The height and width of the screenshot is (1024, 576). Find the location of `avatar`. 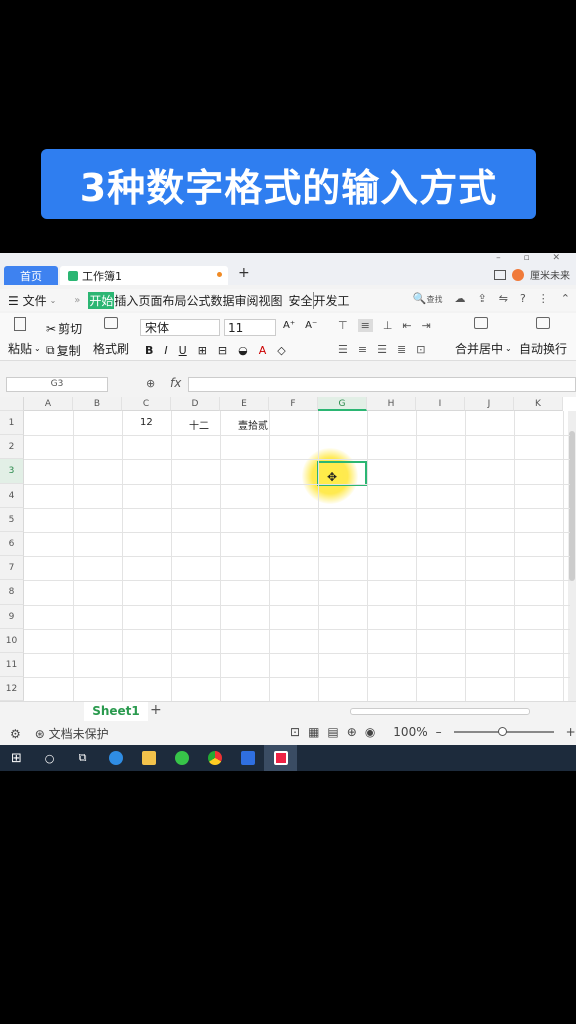

avatar is located at coordinates (518, 274).